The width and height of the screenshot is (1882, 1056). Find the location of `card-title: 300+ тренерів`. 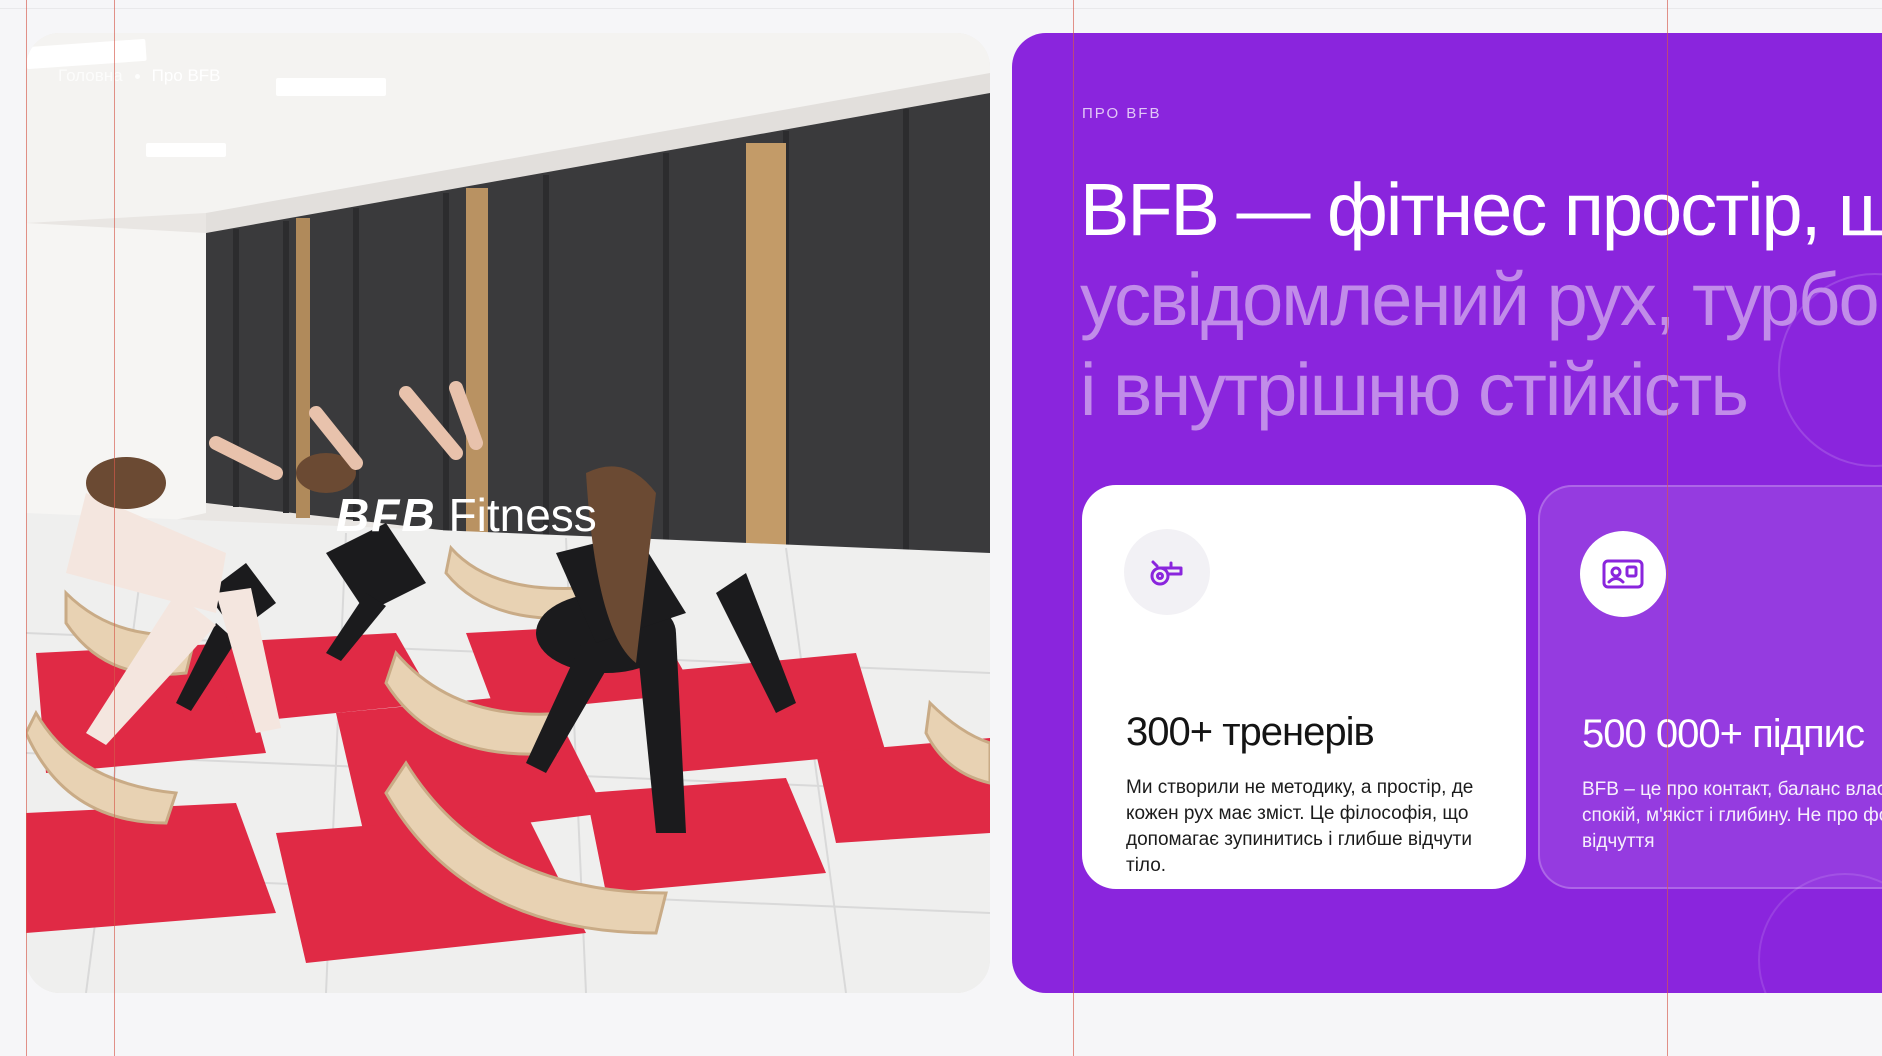

card-title: 300+ тренерів is located at coordinates (1250, 732).